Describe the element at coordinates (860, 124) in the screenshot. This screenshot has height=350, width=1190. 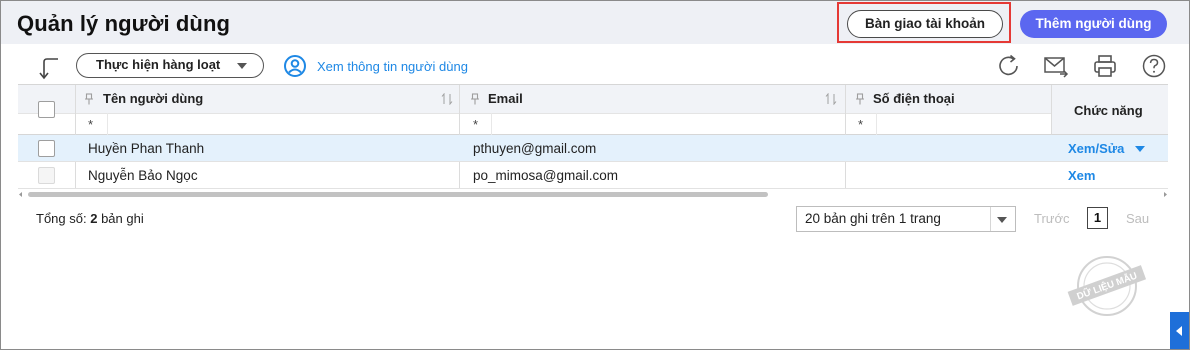
I see `filter-phone: *` at that location.